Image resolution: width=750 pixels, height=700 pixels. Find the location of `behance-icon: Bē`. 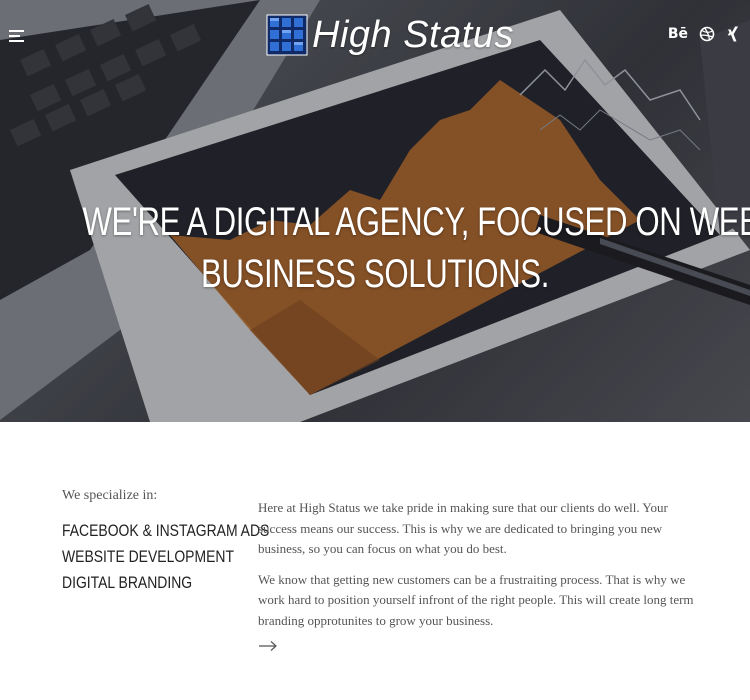

behance-icon: Bē is located at coordinates (678, 34).